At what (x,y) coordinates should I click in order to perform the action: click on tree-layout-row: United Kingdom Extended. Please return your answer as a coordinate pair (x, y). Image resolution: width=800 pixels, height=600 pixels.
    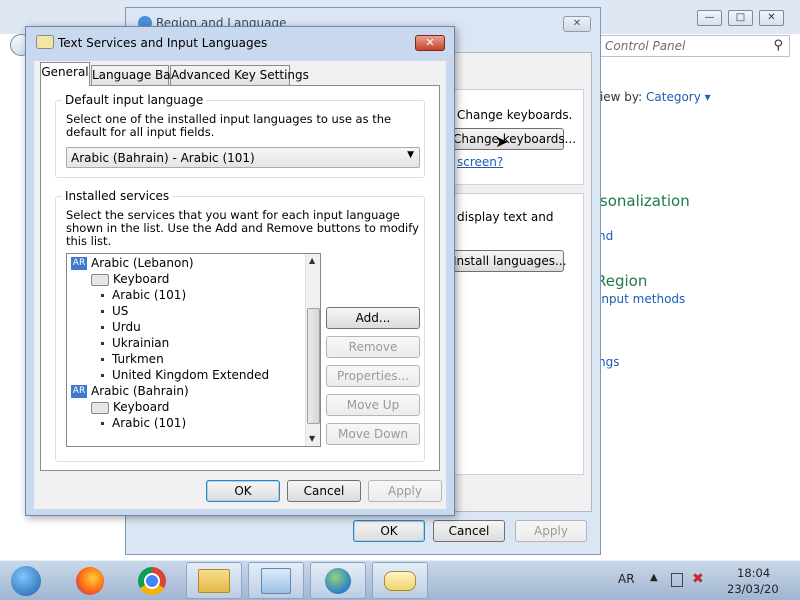
    Looking at the image, I should click on (185, 375).